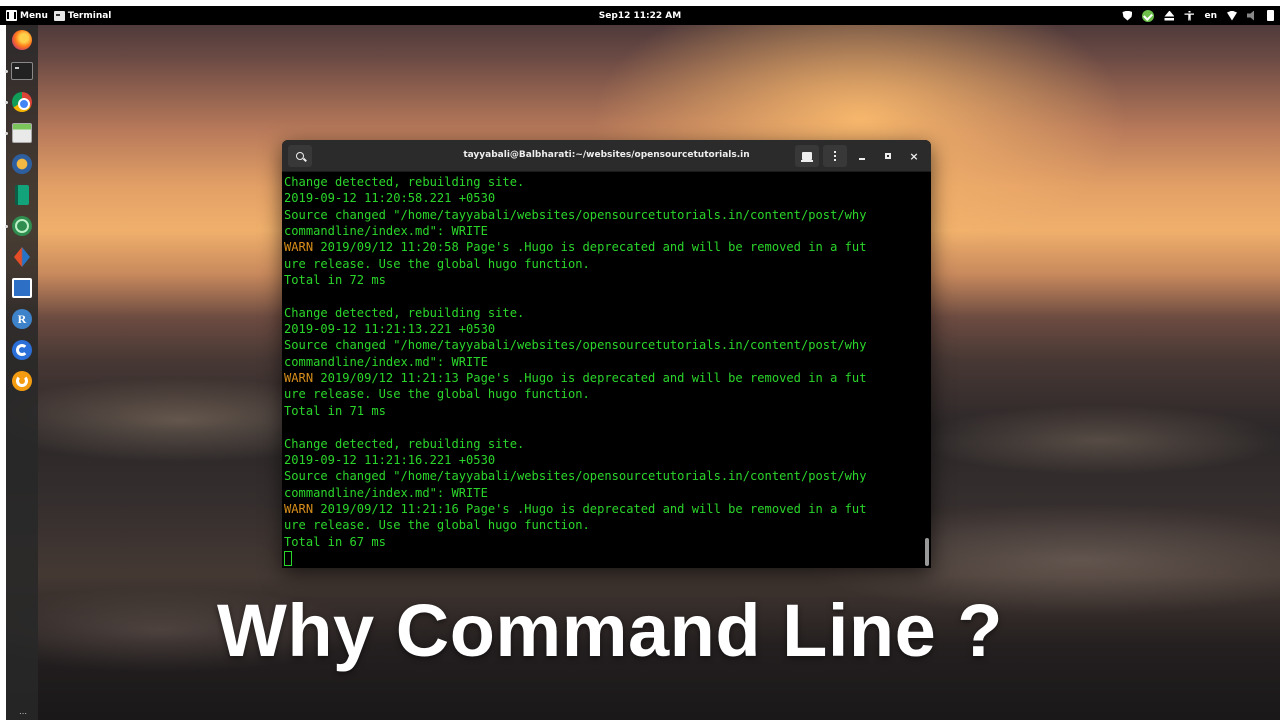 The width and height of the screenshot is (1280, 720). What do you see at coordinates (1169, 15) in the screenshot?
I see `eject-icon` at bounding box center [1169, 15].